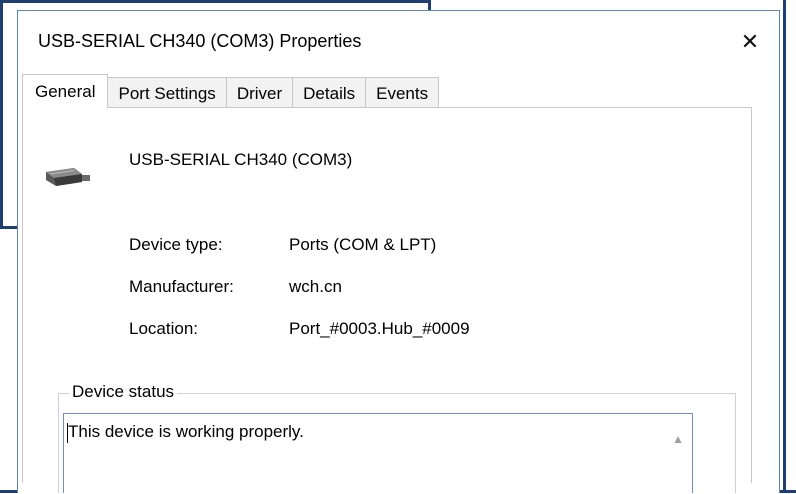 This screenshot has height=494, width=796. I want to click on manufacturer-value: wch.cn, so click(315, 286).